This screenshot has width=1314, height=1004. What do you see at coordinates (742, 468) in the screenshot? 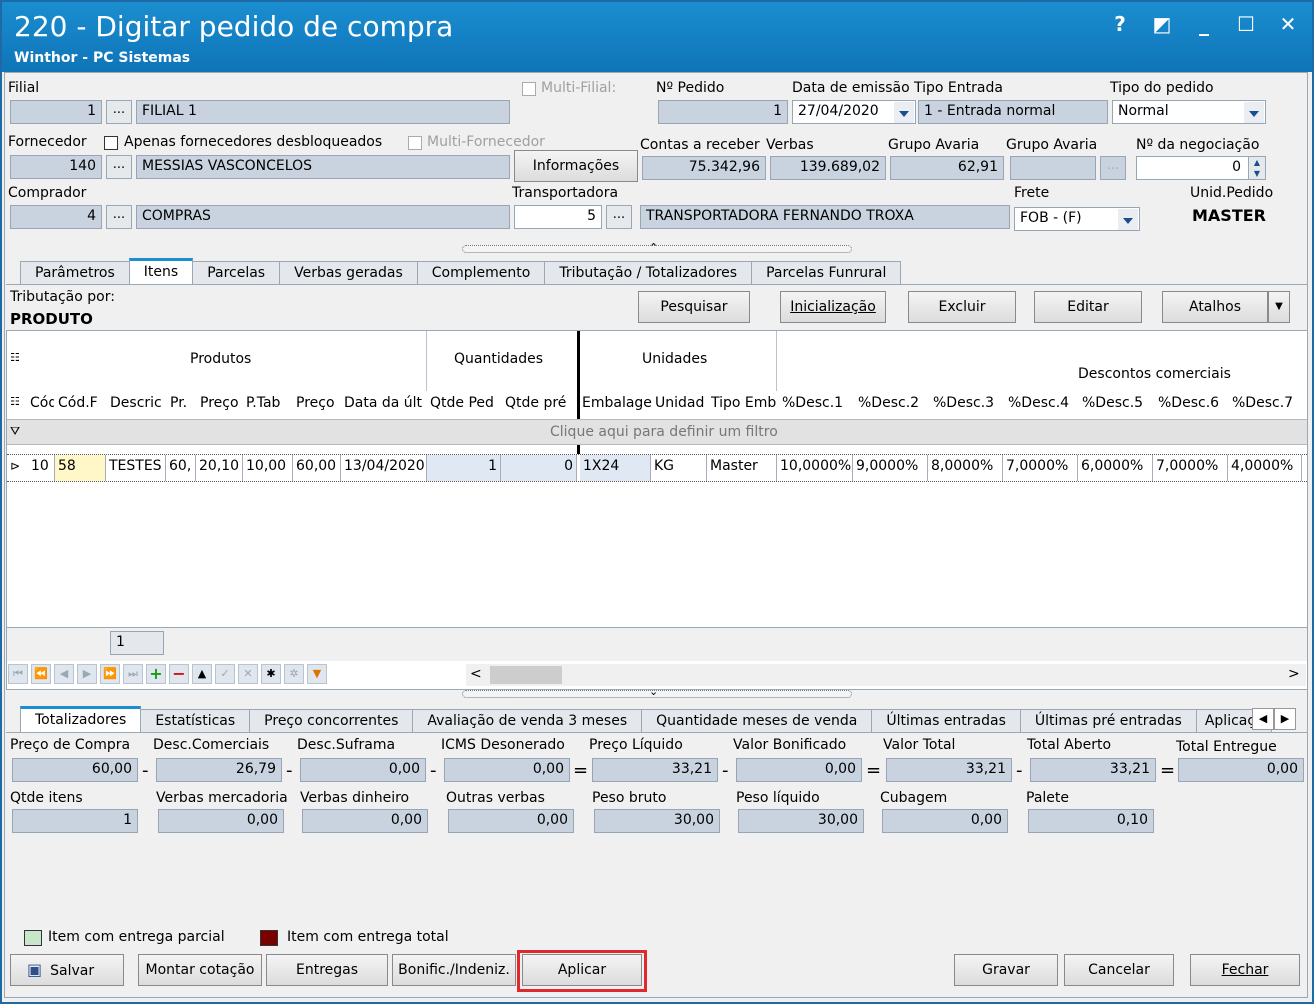
I see `cell-tipo-emb: Master` at bounding box center [742, 468].